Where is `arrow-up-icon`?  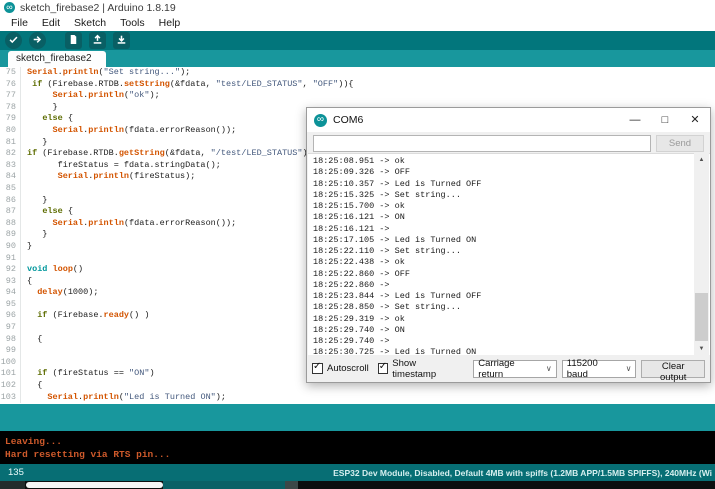
arrow-up-icon is located at coordinates (97, 41).